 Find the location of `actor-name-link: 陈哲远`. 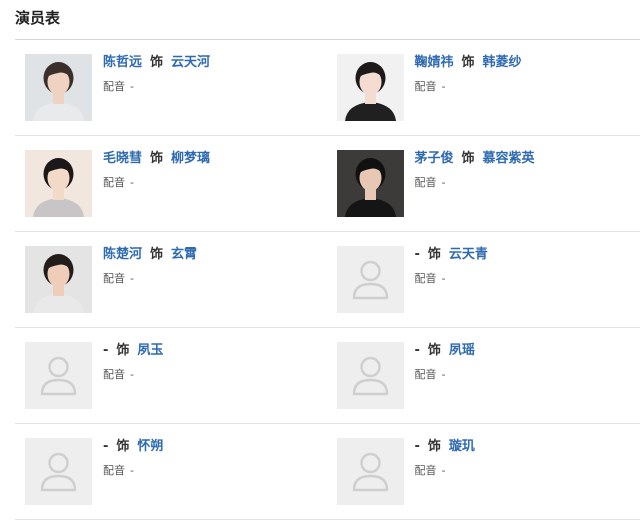

actor-name-link: 陈哲远 is located at coordinates (122, 62).